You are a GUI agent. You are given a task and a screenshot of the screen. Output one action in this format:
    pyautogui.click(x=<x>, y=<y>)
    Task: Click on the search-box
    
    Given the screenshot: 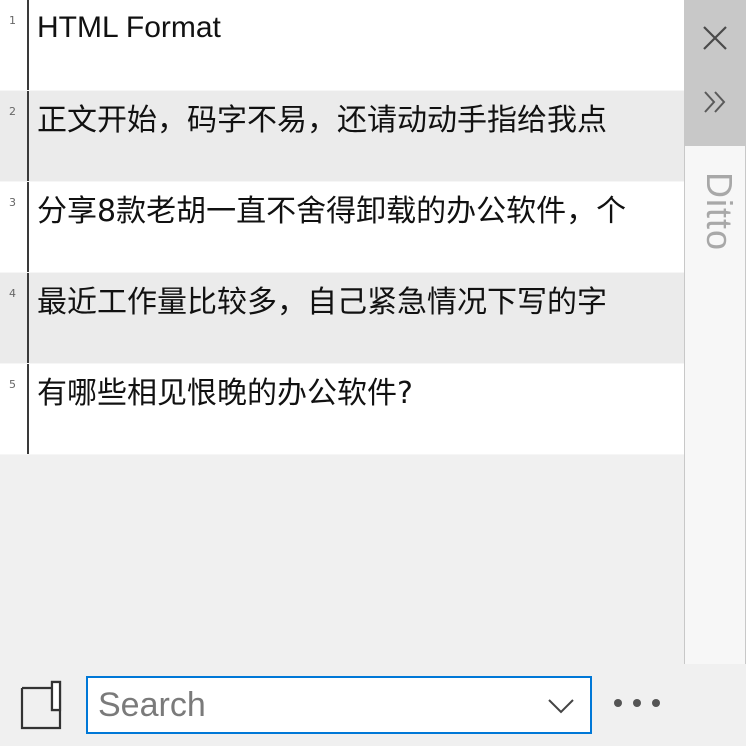 What is the action you would take?
    pyautogui.click(x=339, y=705)
    